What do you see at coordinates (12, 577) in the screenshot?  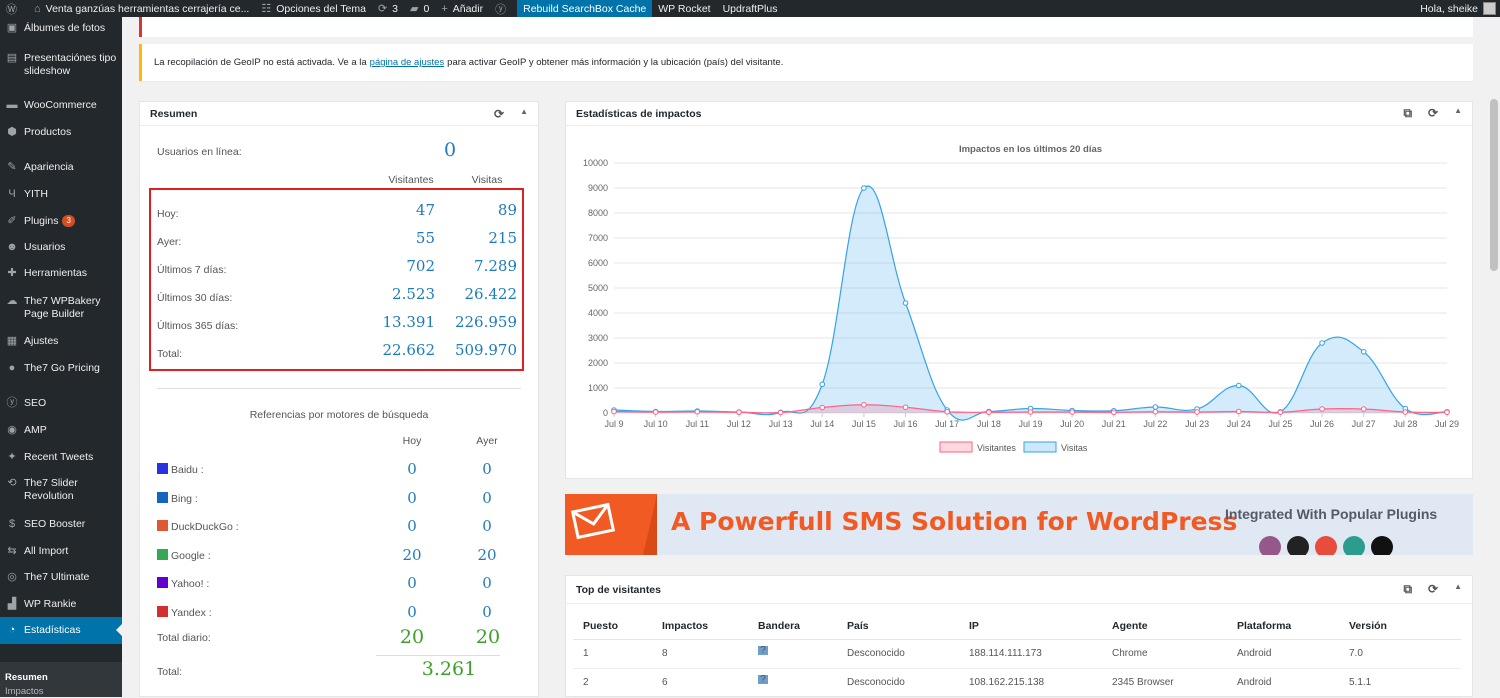 I see `shield-check-icon: ◎` at bounding box center [12, 577].